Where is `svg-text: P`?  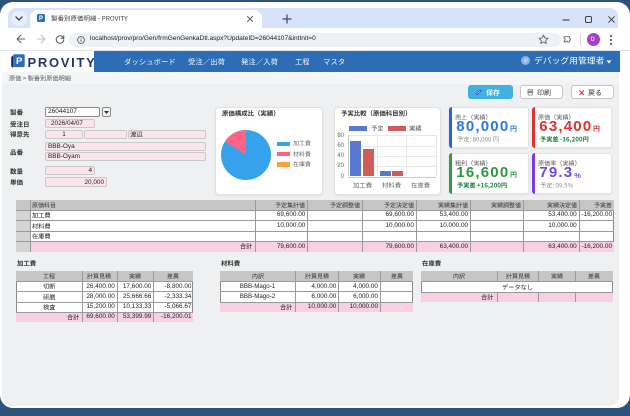
svg-text: P is located at coordinates (19, 61).